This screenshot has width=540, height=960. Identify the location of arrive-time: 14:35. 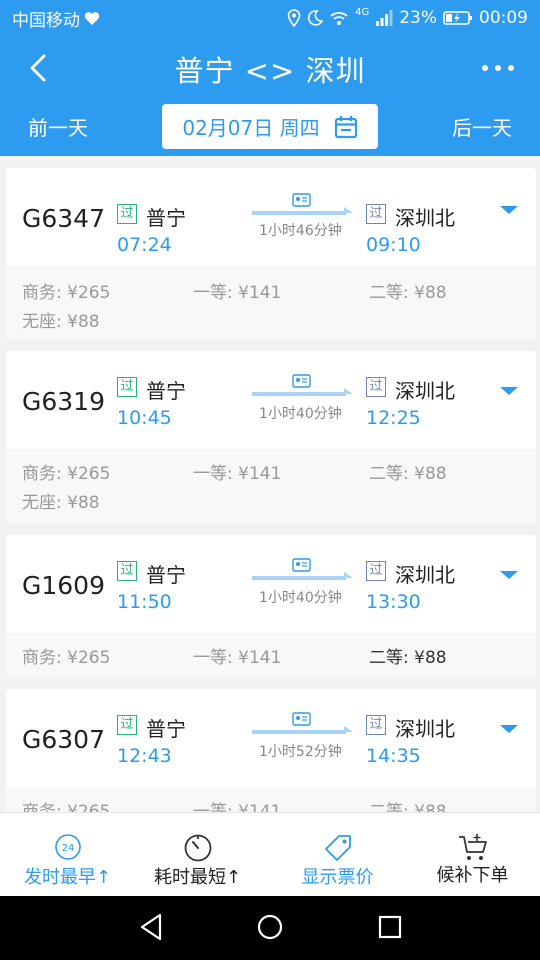
(393, 756).